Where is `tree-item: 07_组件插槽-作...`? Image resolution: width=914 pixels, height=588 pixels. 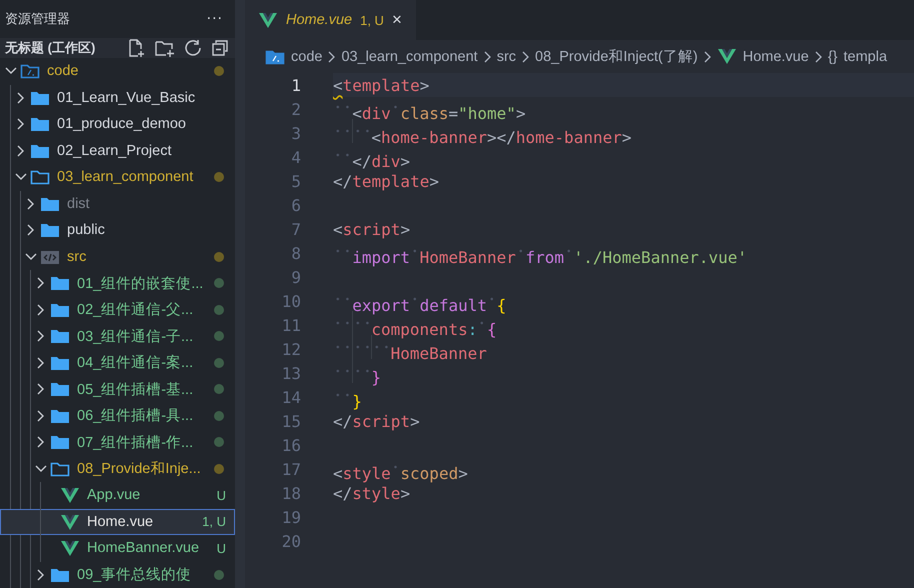
tree-item: 07_组件插槽-作... is located at coordinates (117, 442).